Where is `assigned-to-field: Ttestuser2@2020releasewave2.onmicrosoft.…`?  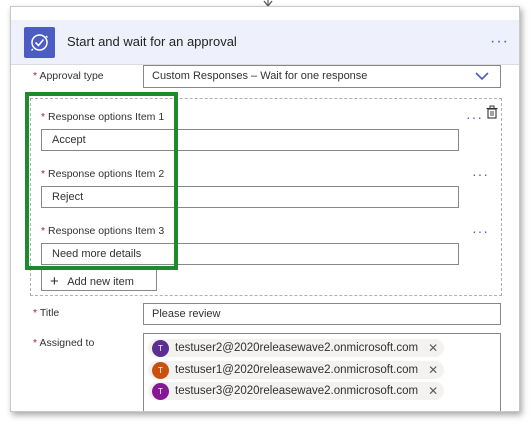
assigned-to-field: Ttestuser2@2020releasewave2.onmicrosoft.… is located at coordinates (322, 372).